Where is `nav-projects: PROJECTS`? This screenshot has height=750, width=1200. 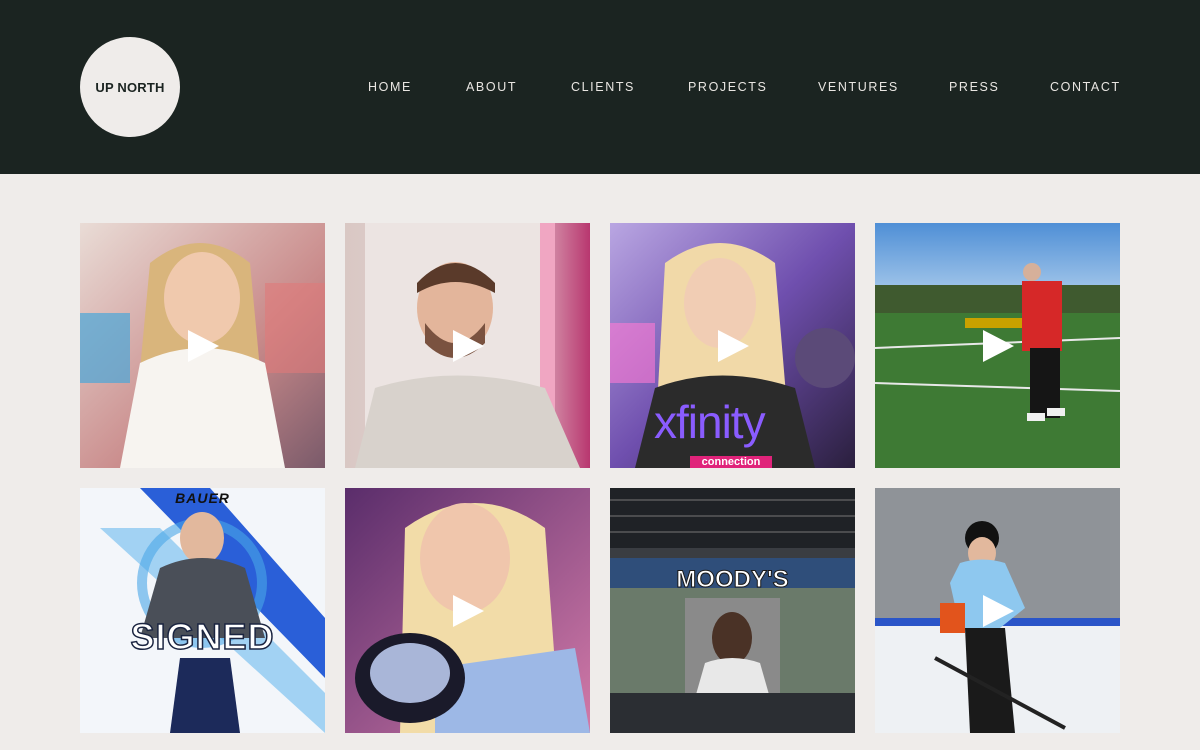 nav-projects: PROJECTS is located at coordinates (727, 87).